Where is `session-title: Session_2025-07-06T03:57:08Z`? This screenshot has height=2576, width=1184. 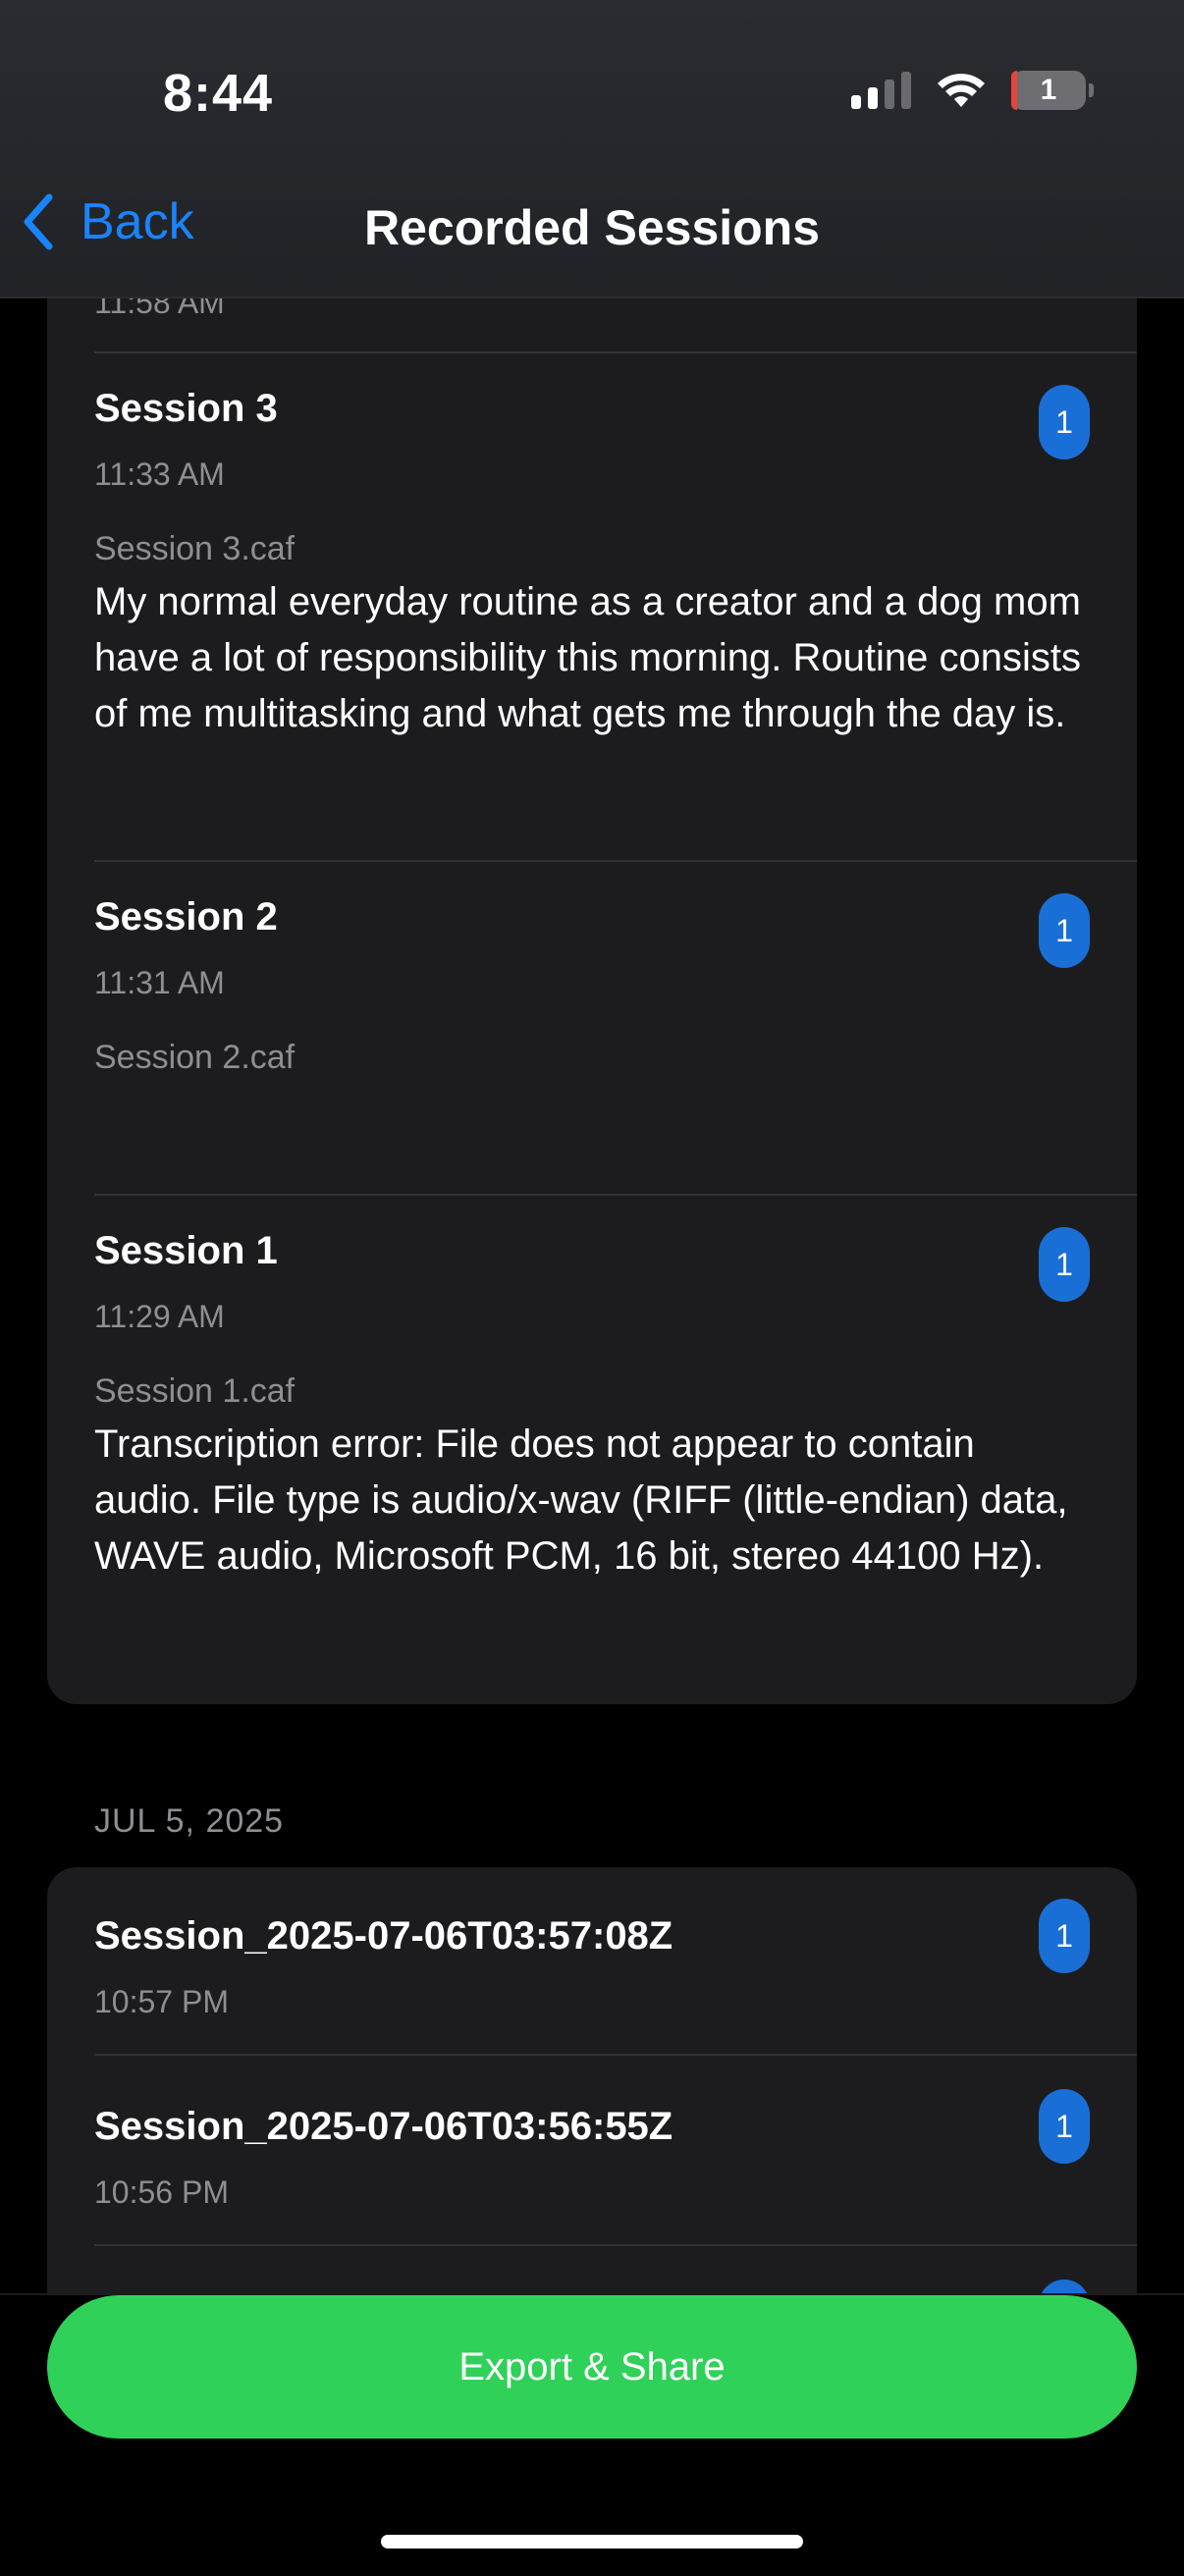
session-title: Session_2025-07-06T03:57:08Z is located at coordinates (384, 1936).